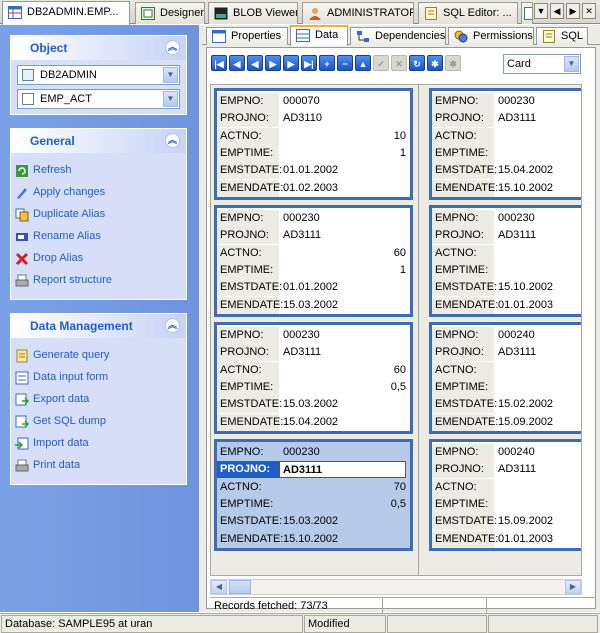 The height and width of the screenshot is (633, 600). I want to click on tab-dependencies: Dependencies, so click(398, 36).